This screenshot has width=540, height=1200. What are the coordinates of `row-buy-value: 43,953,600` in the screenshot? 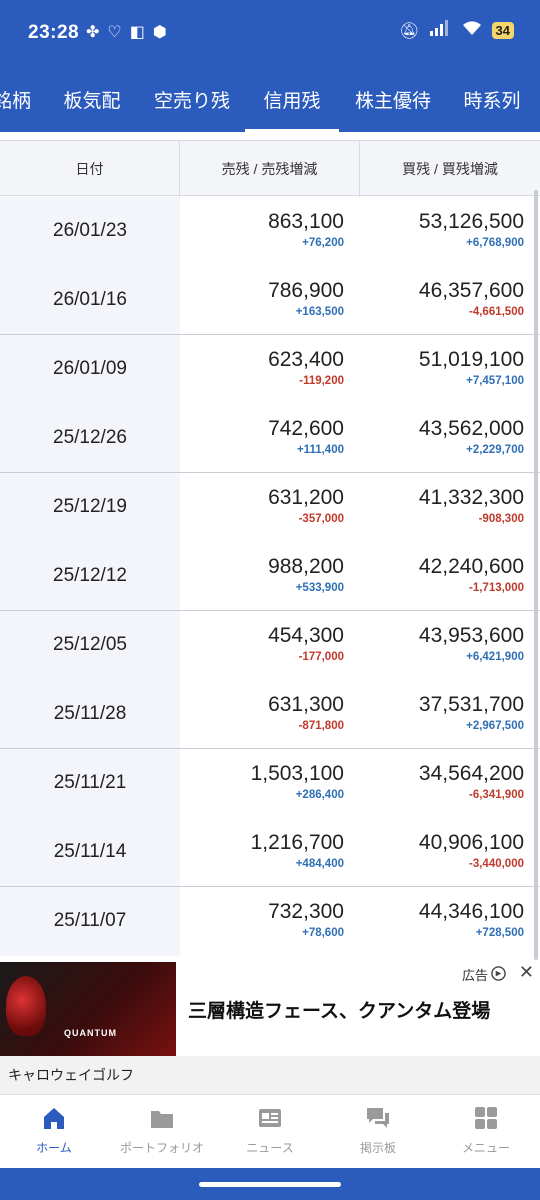 It's located at (471, 635).